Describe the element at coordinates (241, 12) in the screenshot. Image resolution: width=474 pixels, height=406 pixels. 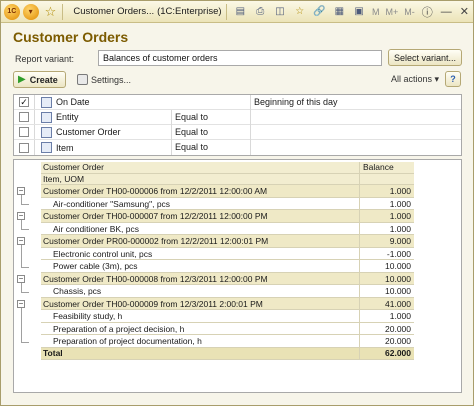
I see `save-icon: ▤` at that location.